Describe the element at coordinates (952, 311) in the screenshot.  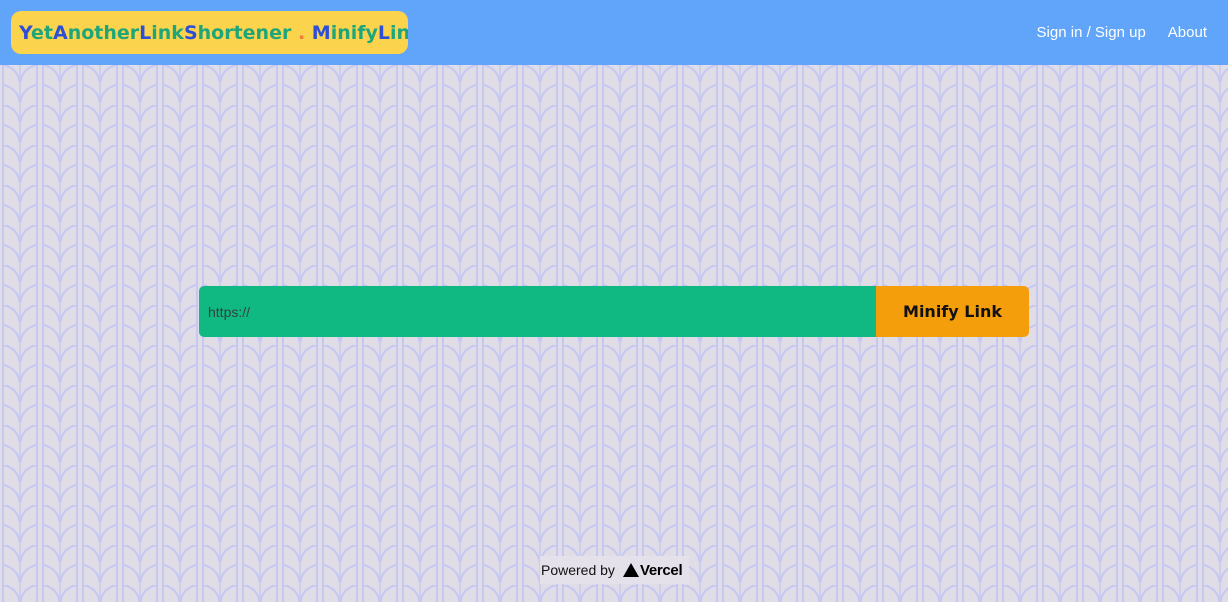
I see `minify-link-button: Minify Link` at that location.